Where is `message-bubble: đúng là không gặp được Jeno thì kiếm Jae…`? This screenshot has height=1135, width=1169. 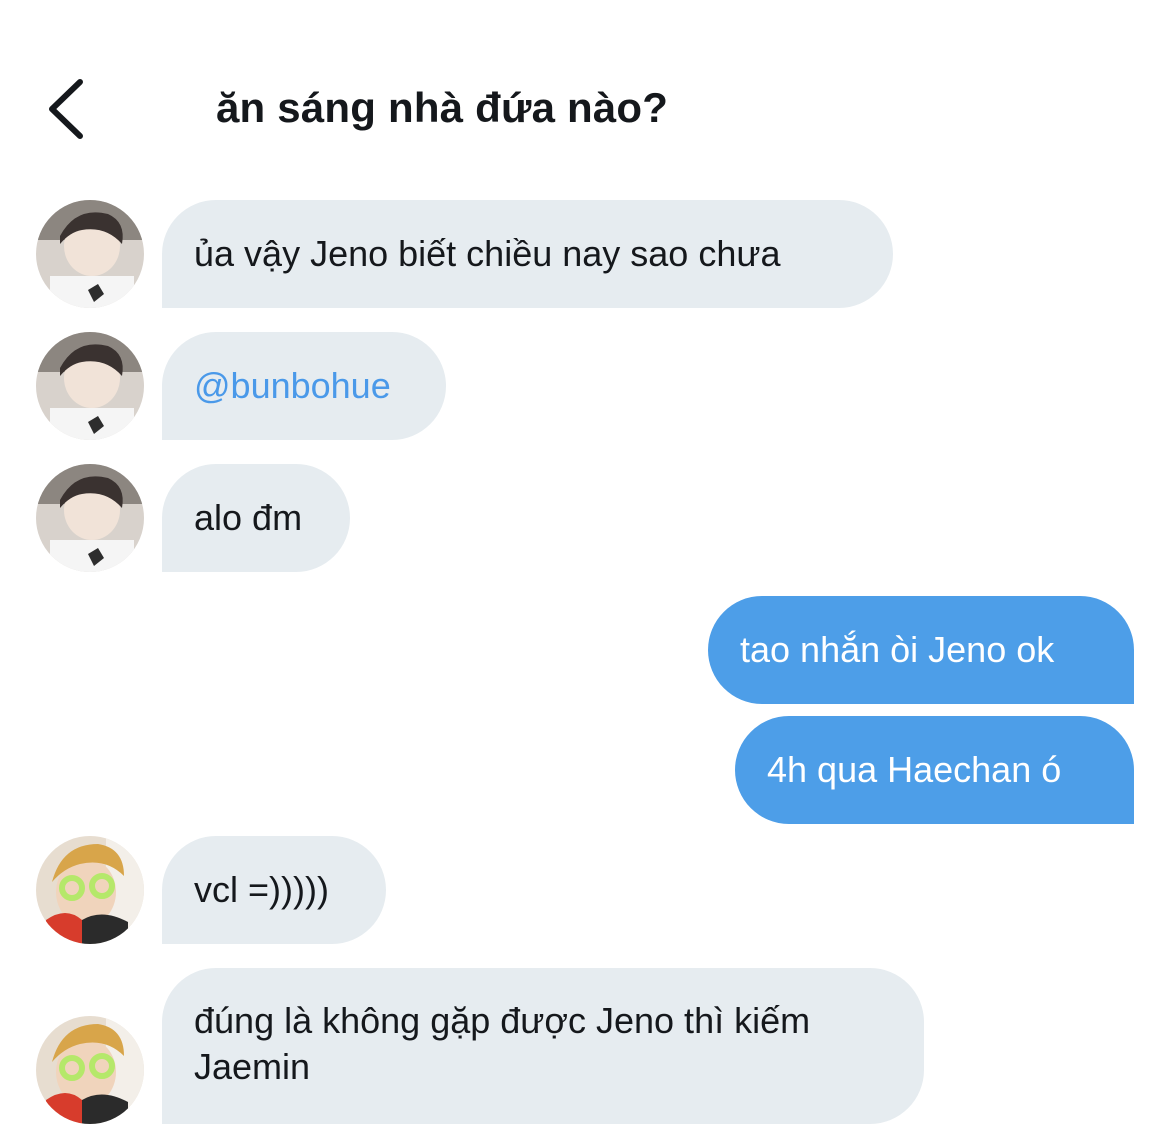 message-bubble: đúng là không gặp được Jeno thì kiếm Jae… is located at coordinates (543, 1046).